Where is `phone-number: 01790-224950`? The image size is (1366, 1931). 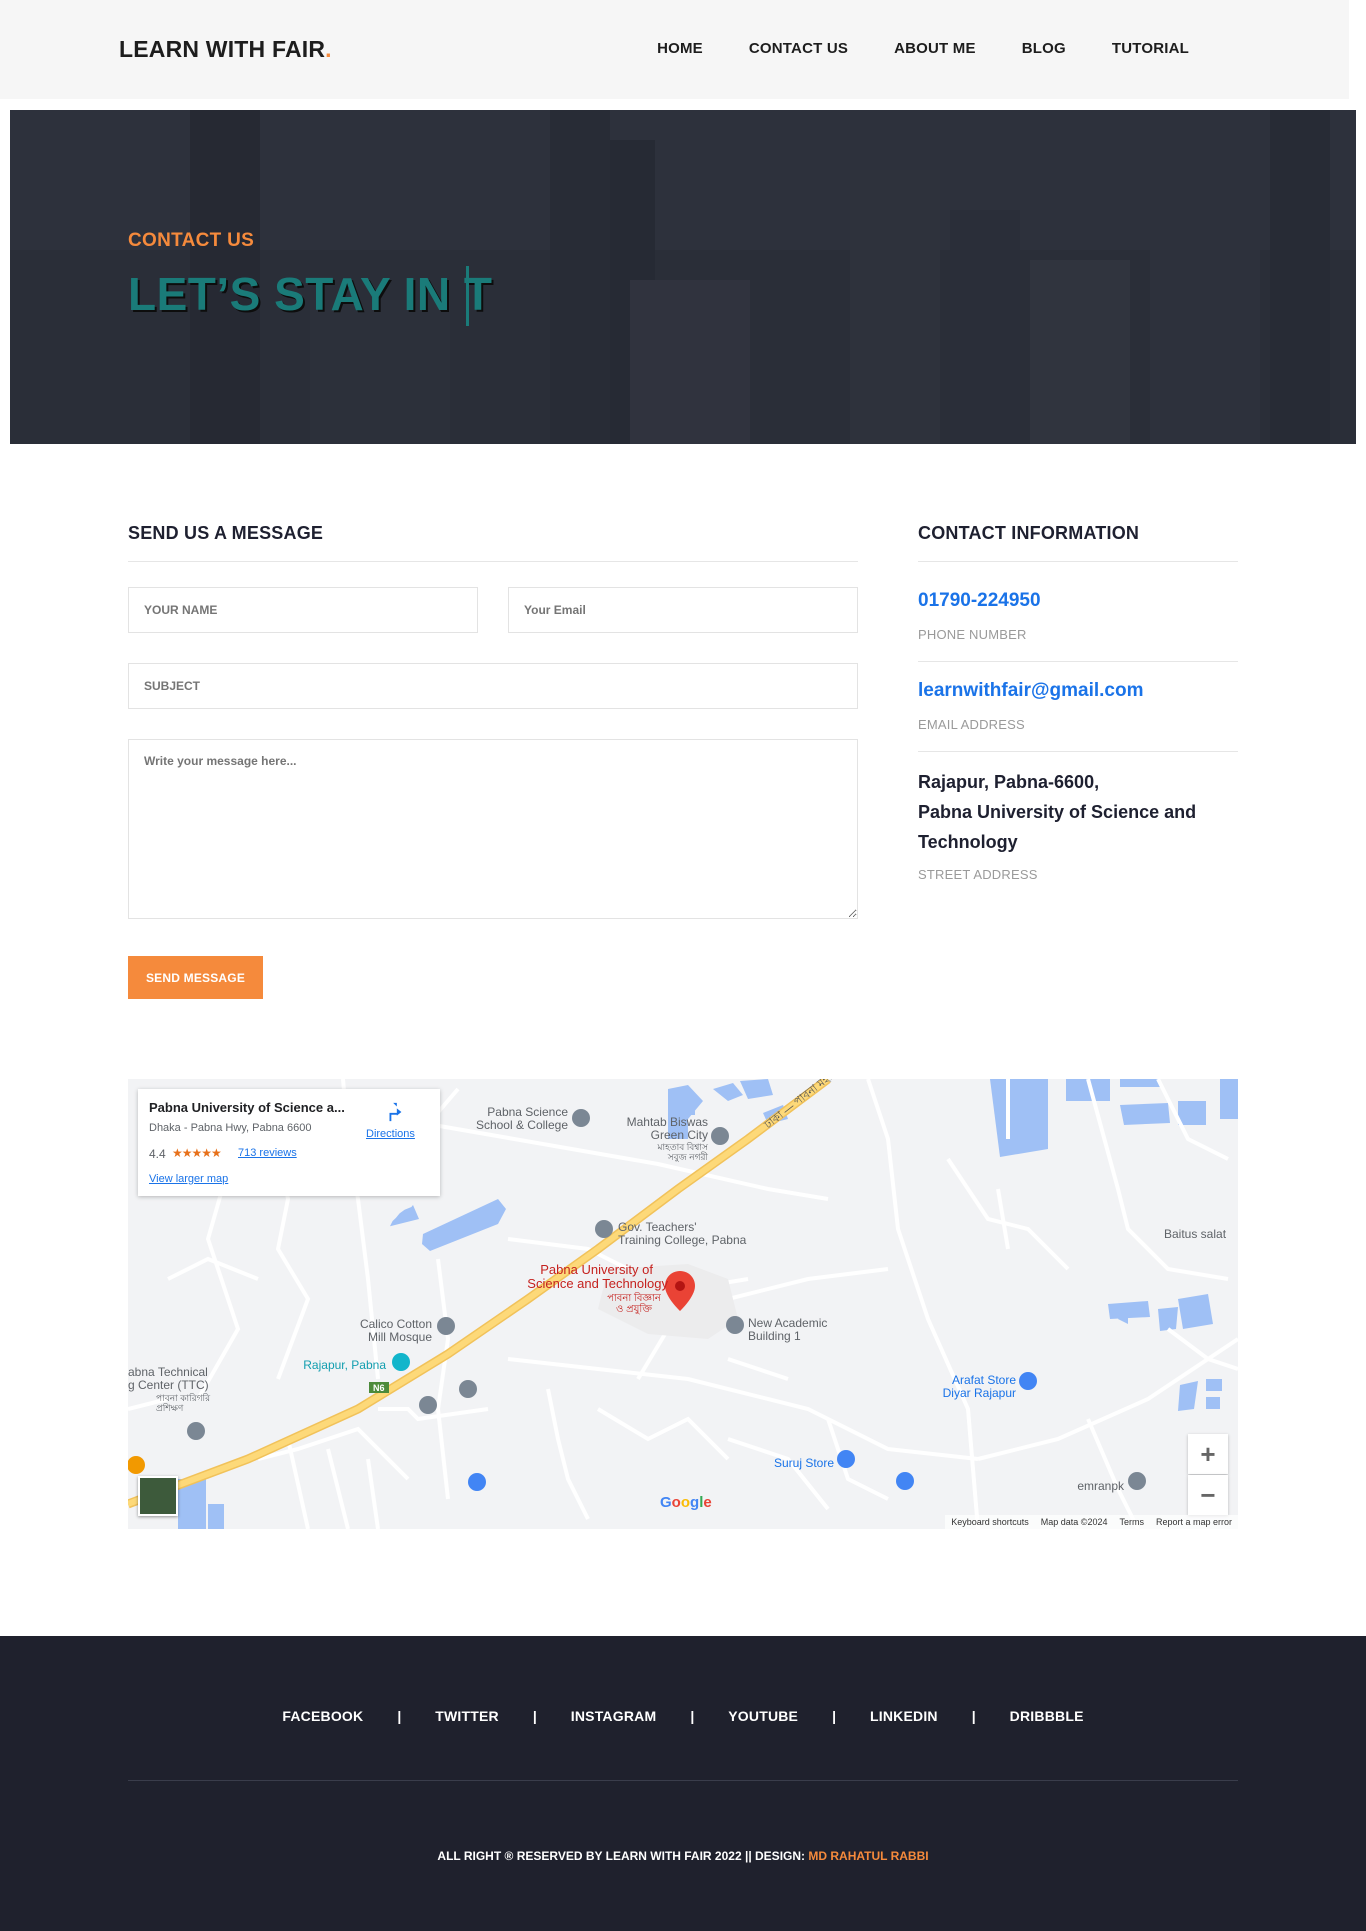 phone-number: 01790-224950 is located at coordinates (979, 601).